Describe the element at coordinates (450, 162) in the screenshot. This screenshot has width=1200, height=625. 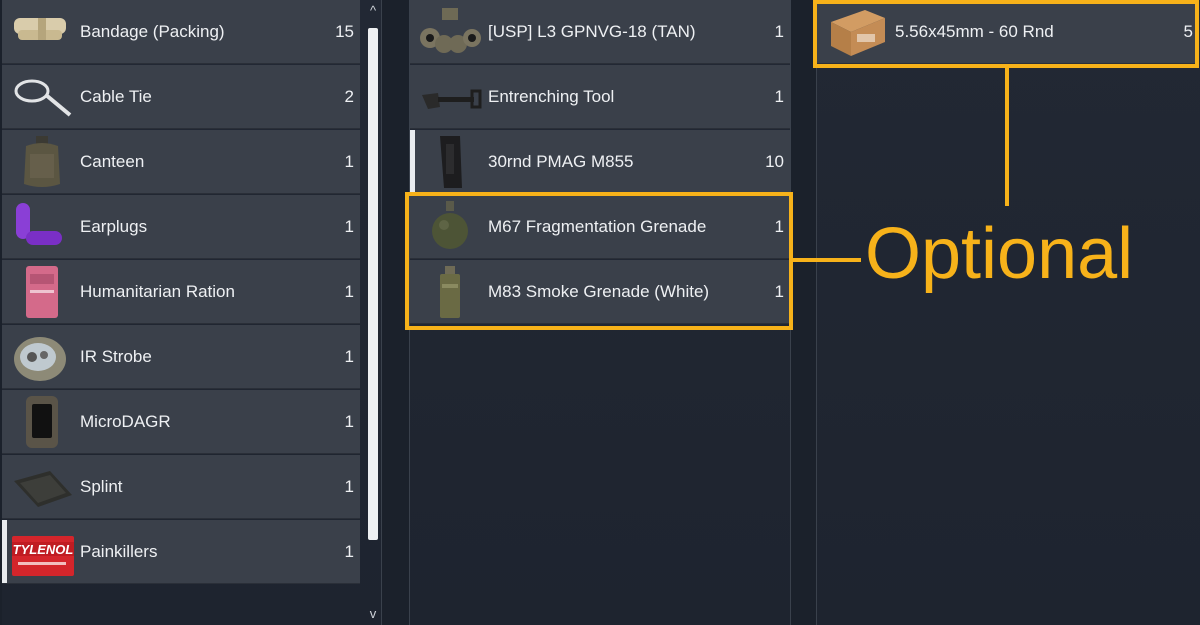
I see `magazine-icon` at that location.